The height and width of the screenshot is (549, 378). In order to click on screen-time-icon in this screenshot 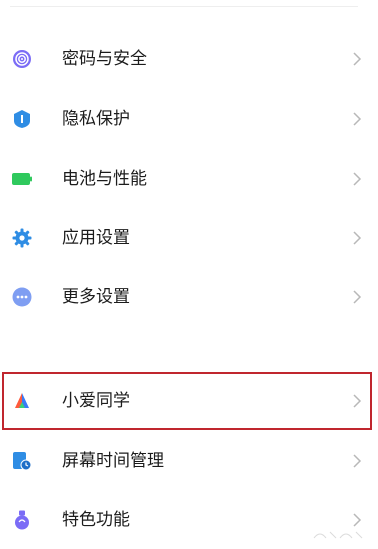, I will do `click(22, 461)`.